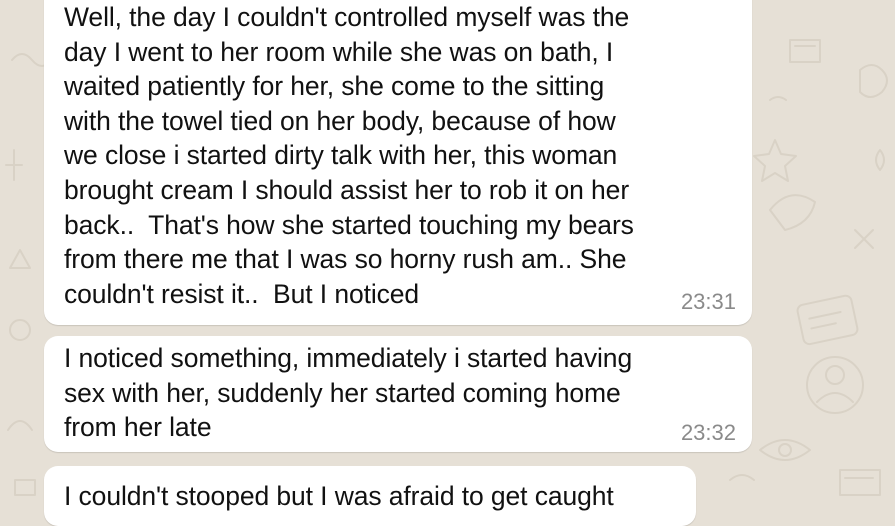  What do you see at coordinates (708, 432) in the screenshot?
I see `message-timestamp: 23:32` at bounding box center [708, 432].